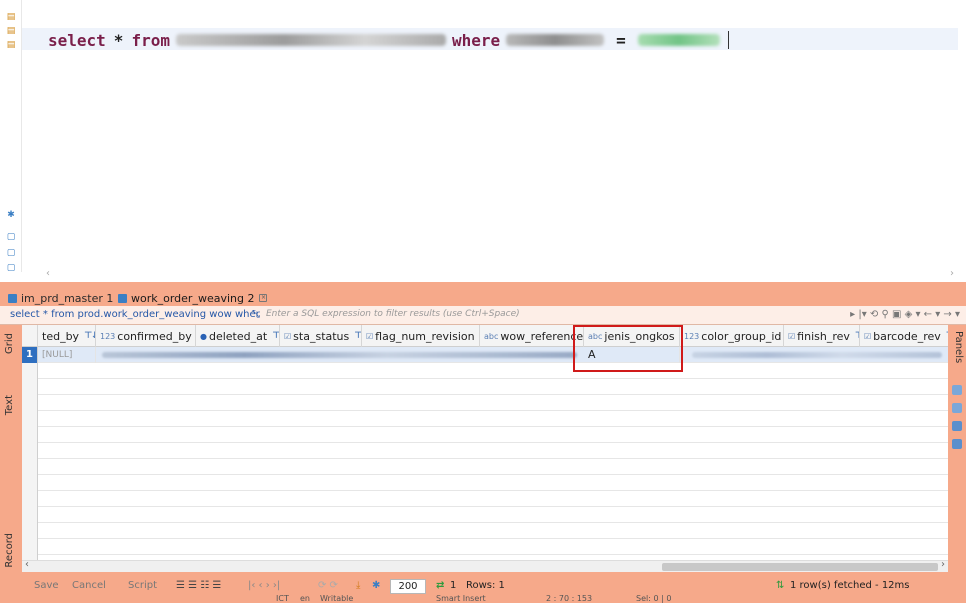  Describe the element at coordinates (957, 426) in the screenshot. I see `value-viewer-icon` at that location.